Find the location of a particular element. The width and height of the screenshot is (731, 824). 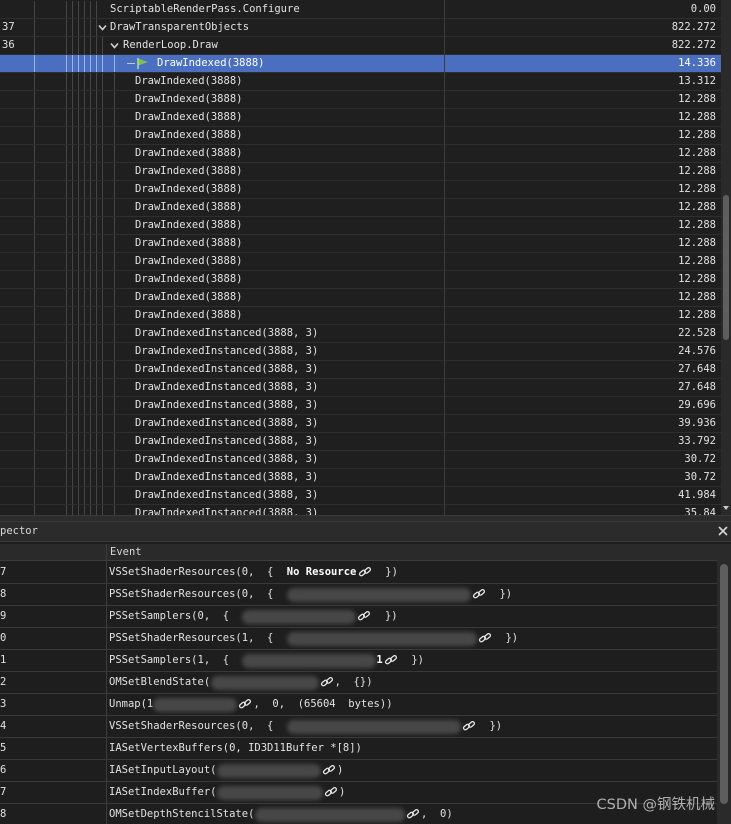

column-header-event: Event is located at coordinates (126, 552).